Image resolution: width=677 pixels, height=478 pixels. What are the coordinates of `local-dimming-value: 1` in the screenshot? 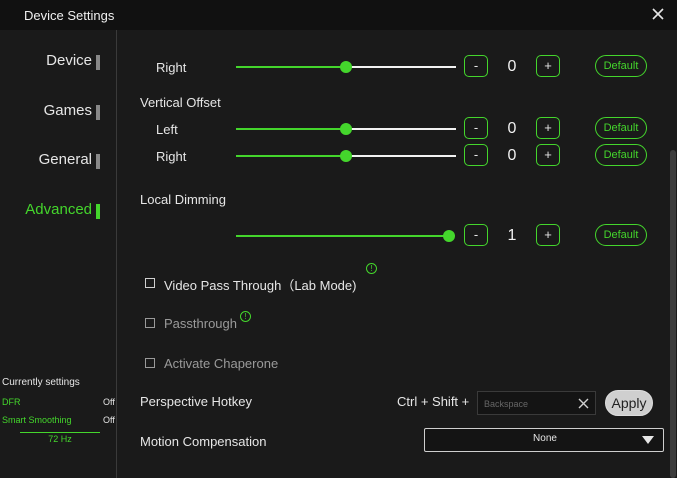 It's located at (512, 235).